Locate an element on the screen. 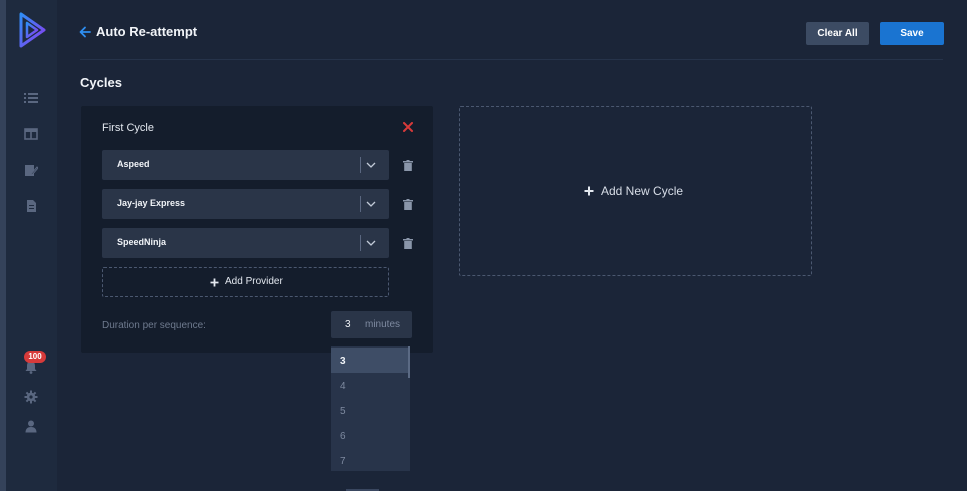 The width and height of the screenshot is (967, 491). duration-option: 4 is located at coordinates (369, 385).